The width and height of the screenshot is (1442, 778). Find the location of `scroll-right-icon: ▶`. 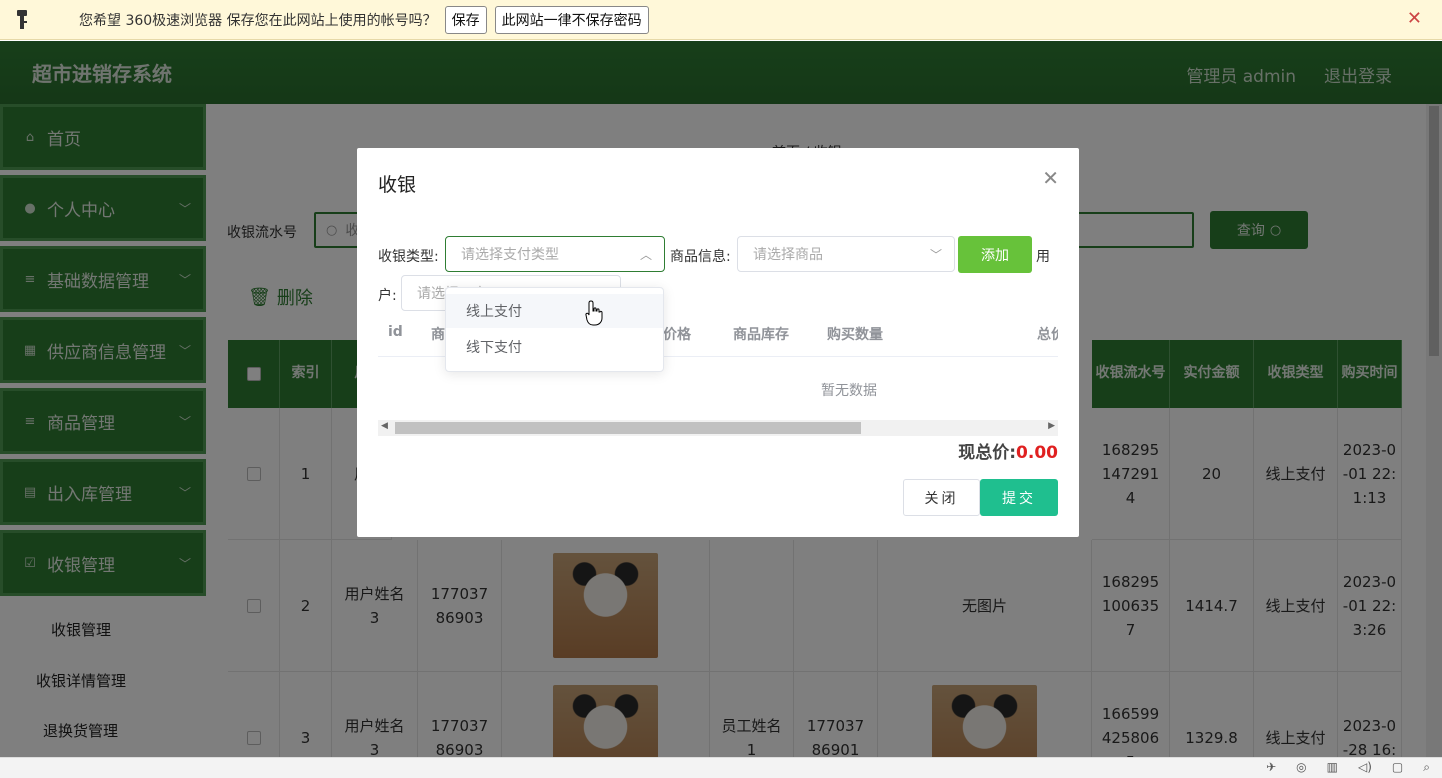

scroll-right-icon: ▶ is located at coordinates (1051, 426).